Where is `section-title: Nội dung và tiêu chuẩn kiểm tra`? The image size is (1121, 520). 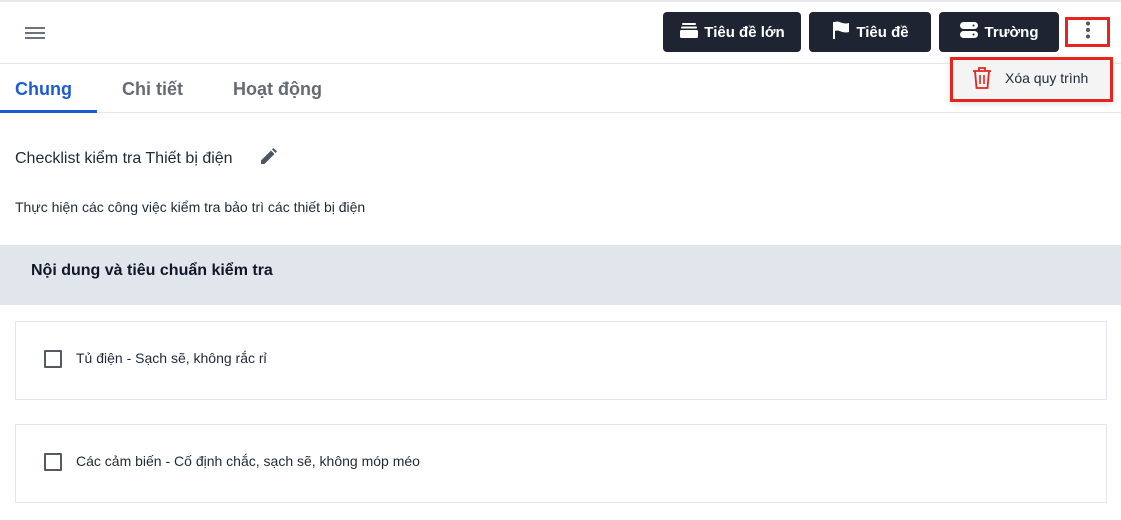 section-title: Nội dung và tiêu chuẩn kiểm tra is located at coordinates (152, 270).